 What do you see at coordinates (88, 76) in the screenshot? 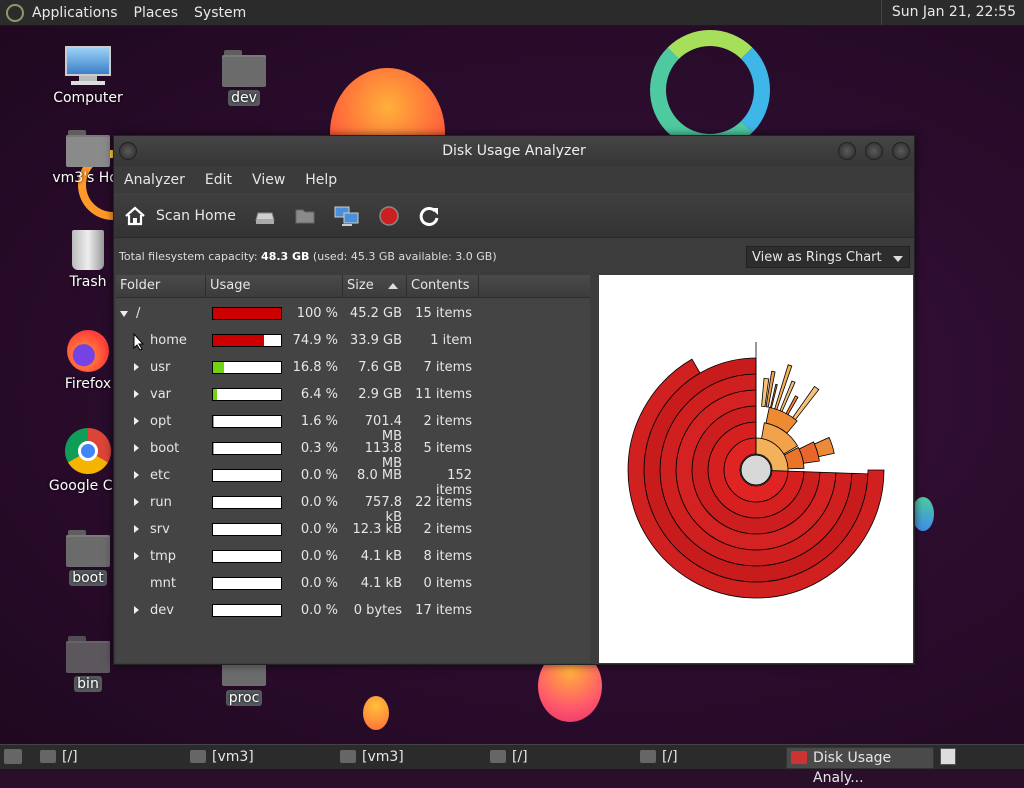
I see `desktop-icon-computer: Computer` at bounding box center [88, 76].